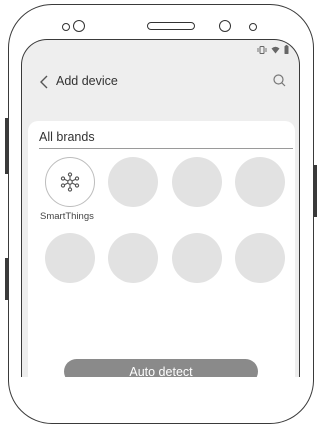  What do you see at coordinates (275, 51) in the screenshot?
I see `wifi-icon` at bounding box center [275, 51].